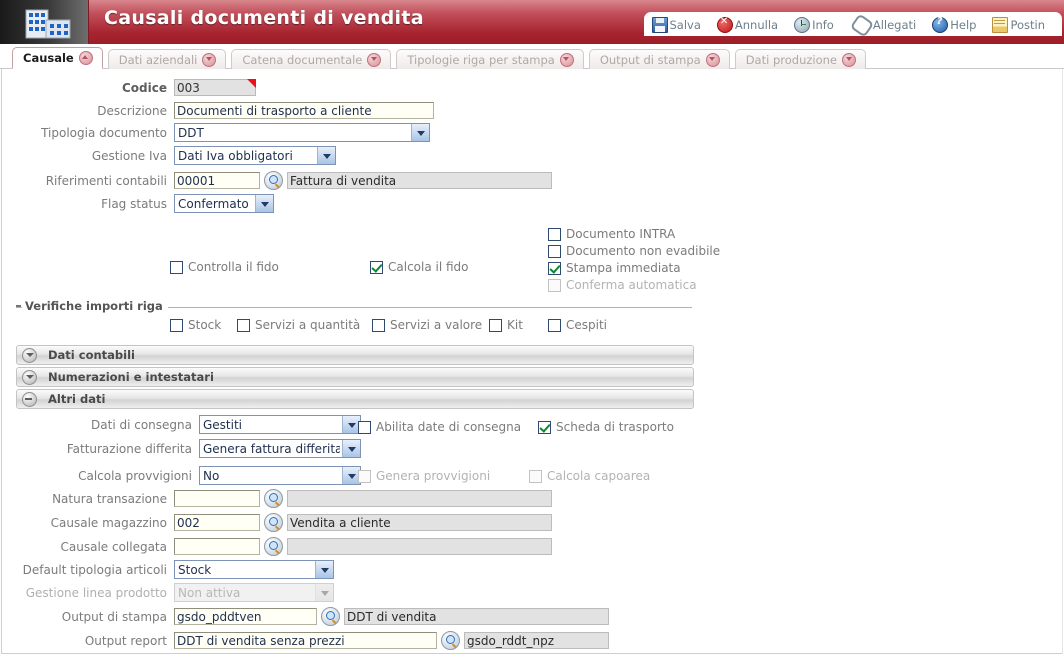  Describe the element at coordinates (631, 285) in the screenshot. I see `checkbox-label-conferma-automatica: Conferma automatica` at that location.